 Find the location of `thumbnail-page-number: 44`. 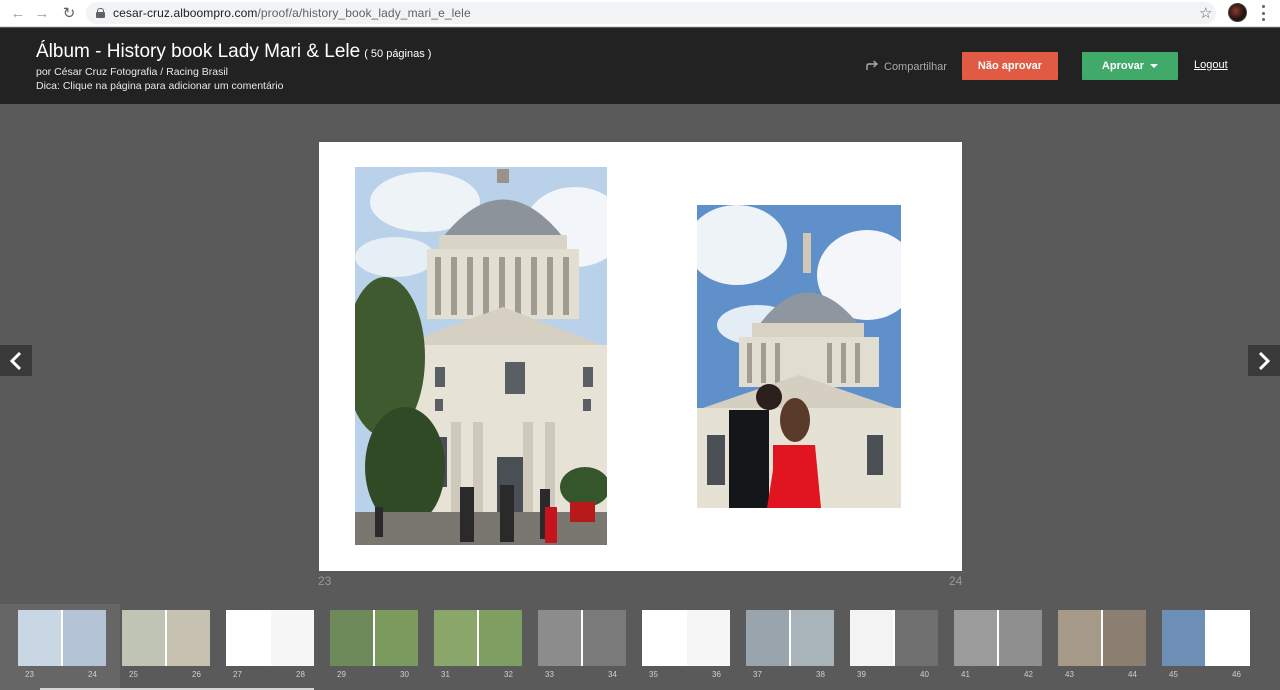

thumbnail-page-number: 44 is located at coordinates (1132, 674).